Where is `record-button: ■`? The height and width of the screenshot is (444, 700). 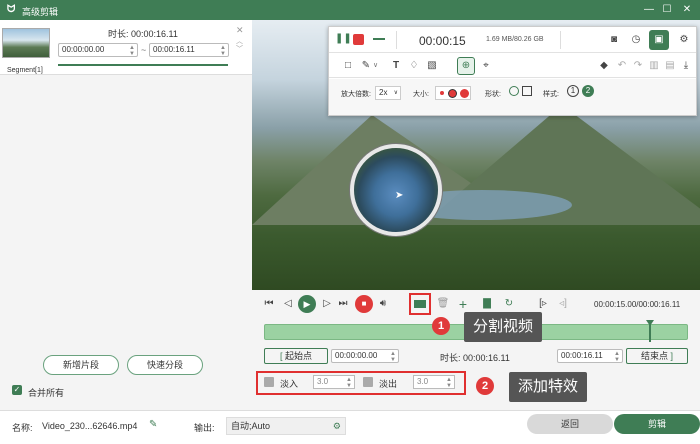 record-button: ■ is located at coordinates (364, 304).